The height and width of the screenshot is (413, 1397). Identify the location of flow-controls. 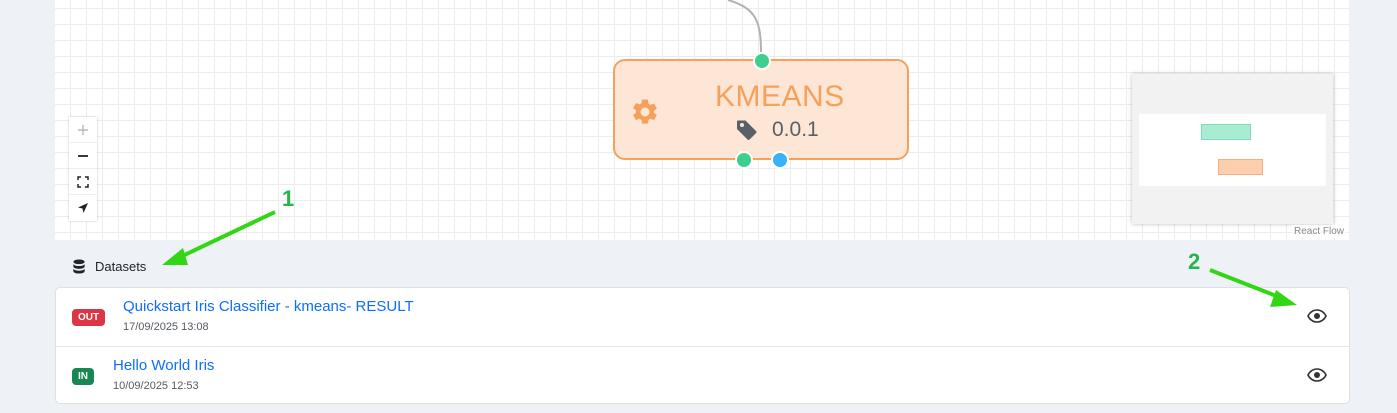
(83, 169).